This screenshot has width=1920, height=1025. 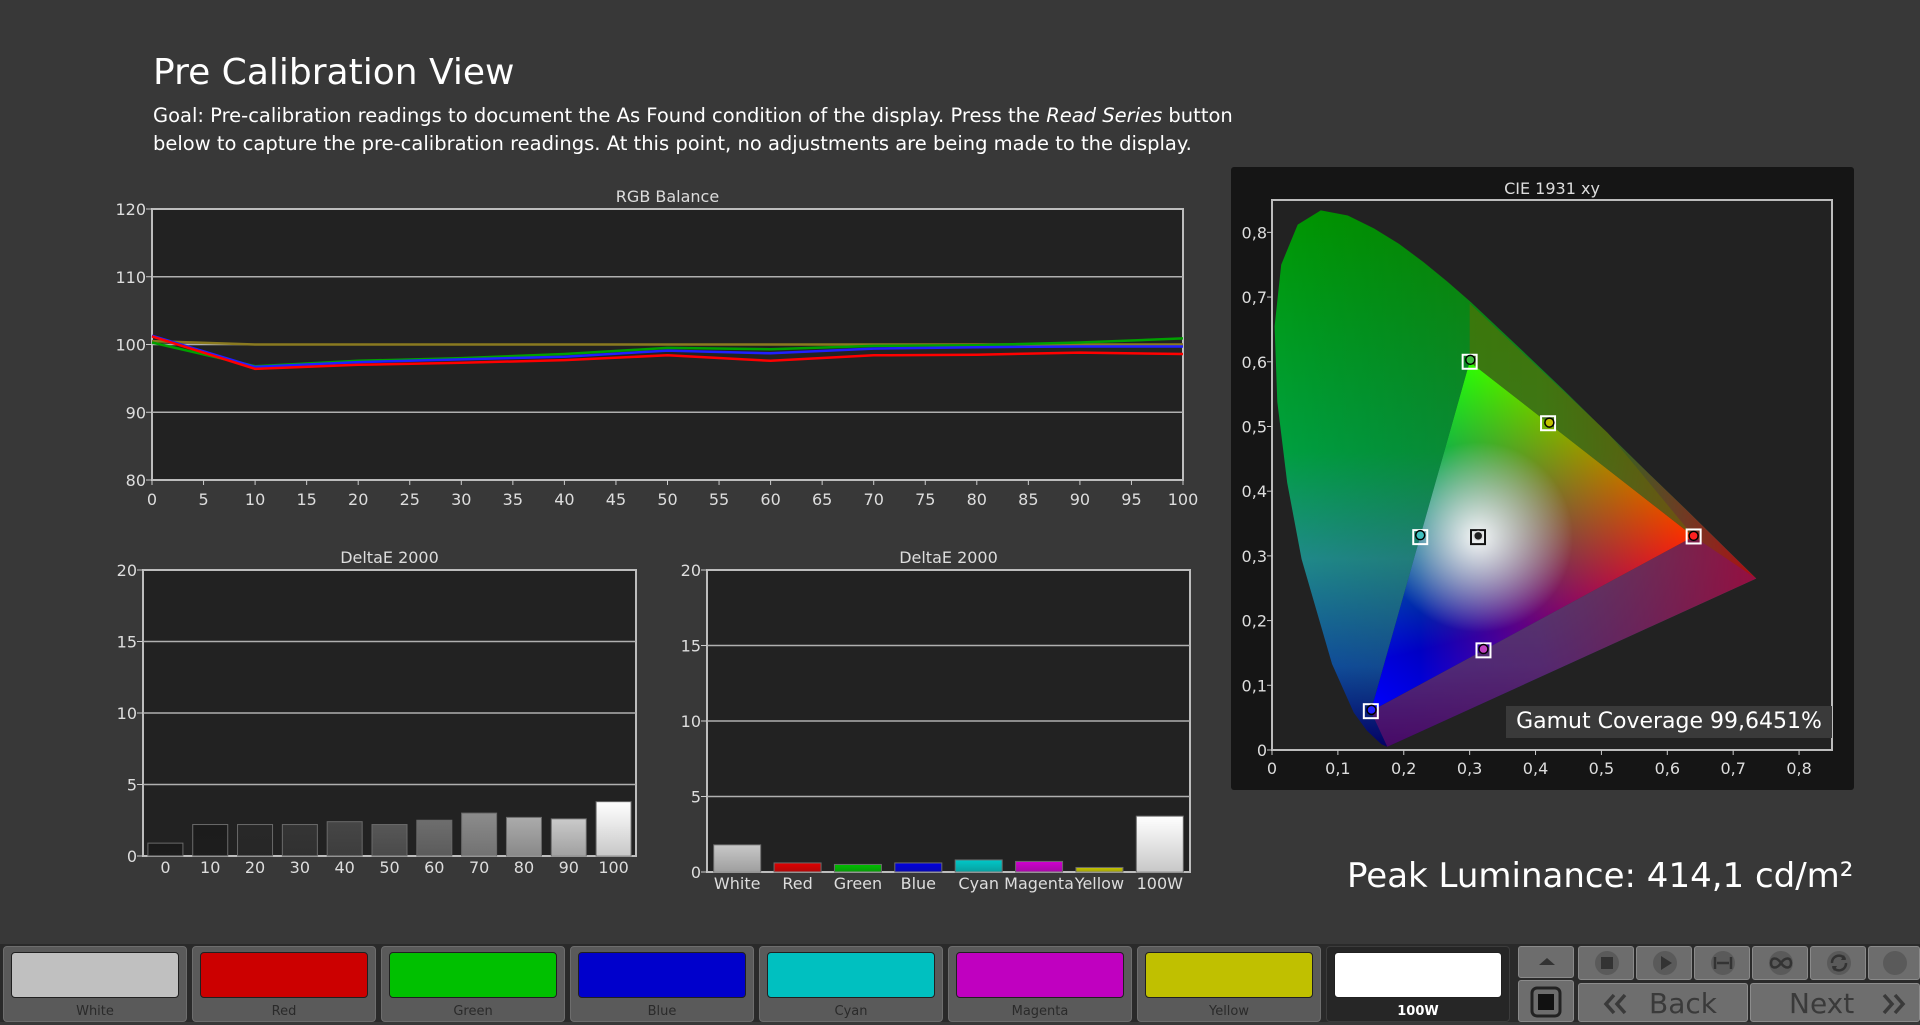 I want to click on x-tick-label: 0, so click(x=152, y=499).